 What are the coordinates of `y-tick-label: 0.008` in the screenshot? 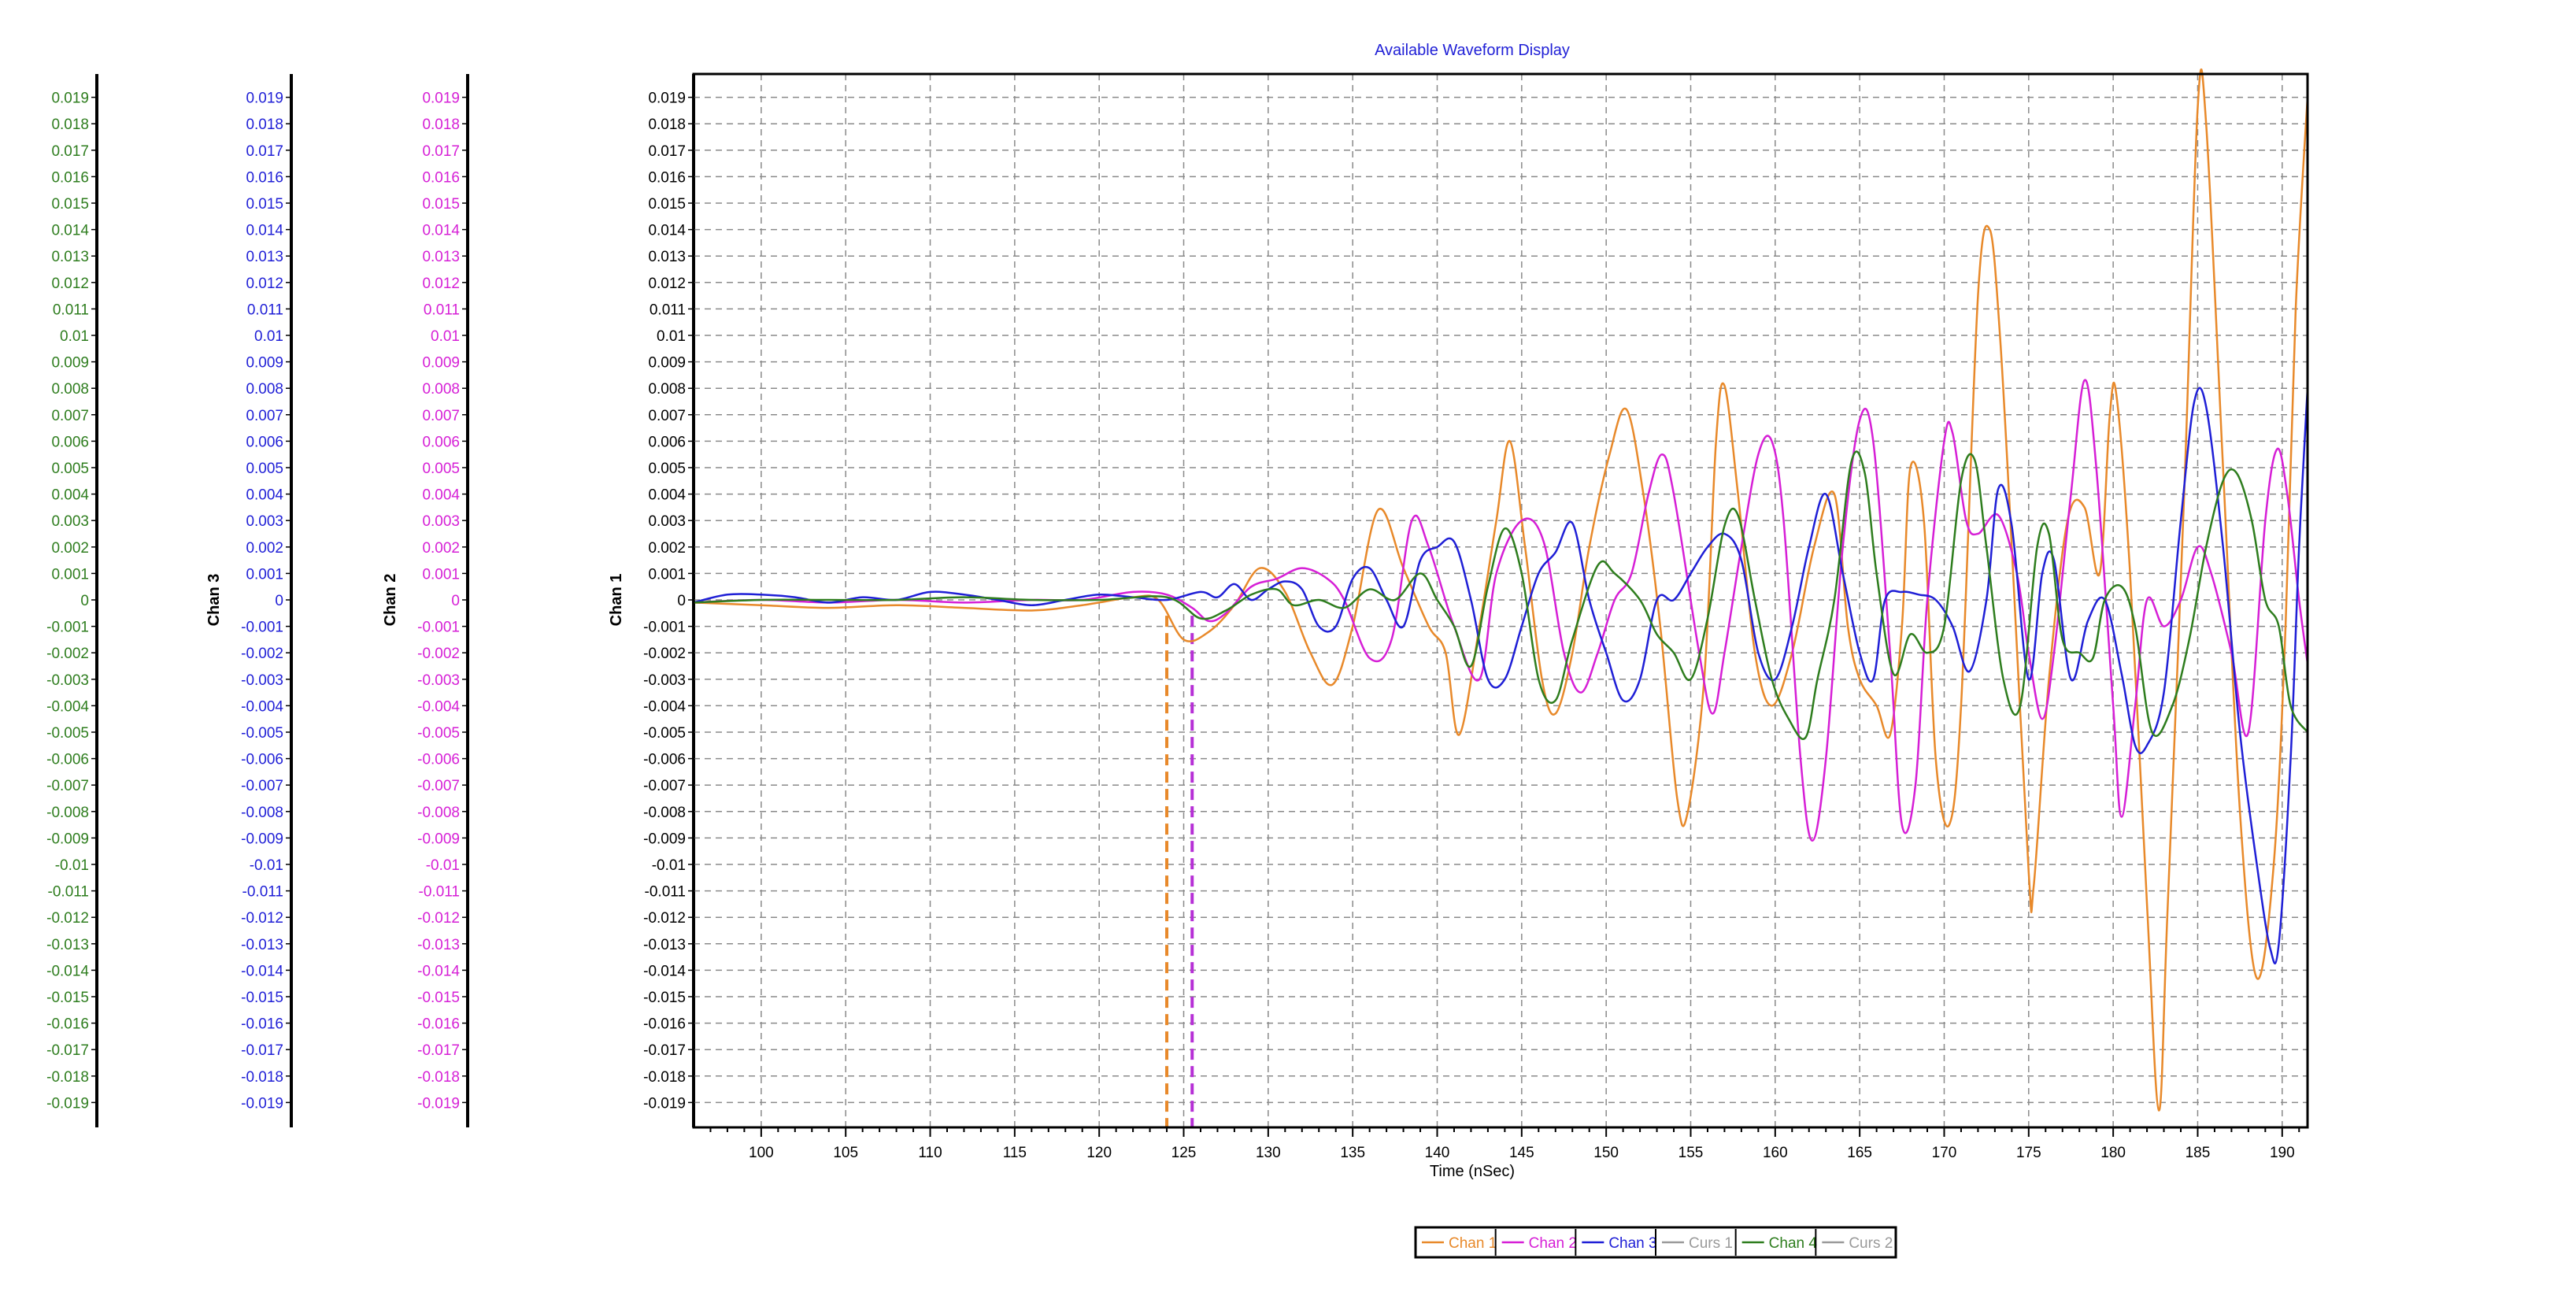 It's located at (70, 389).